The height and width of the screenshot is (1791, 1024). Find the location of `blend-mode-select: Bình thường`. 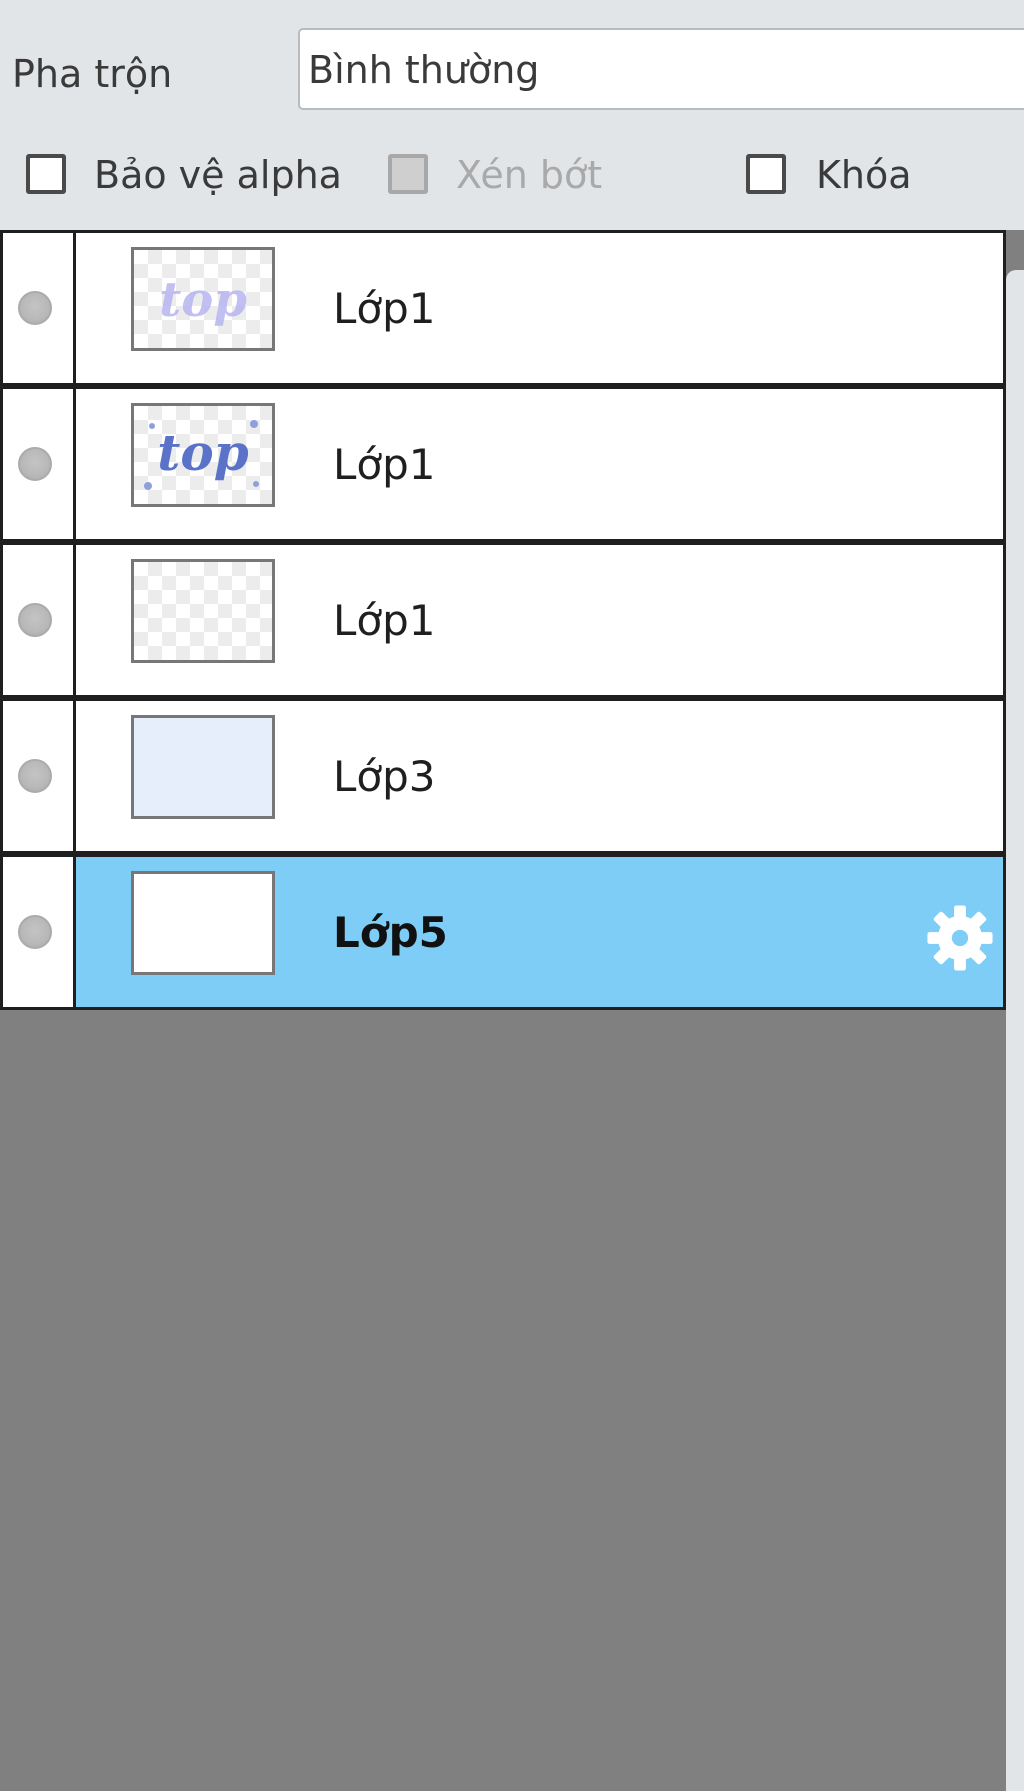

blend-mode-select: Bình thường is located at coordinates (661, 69).